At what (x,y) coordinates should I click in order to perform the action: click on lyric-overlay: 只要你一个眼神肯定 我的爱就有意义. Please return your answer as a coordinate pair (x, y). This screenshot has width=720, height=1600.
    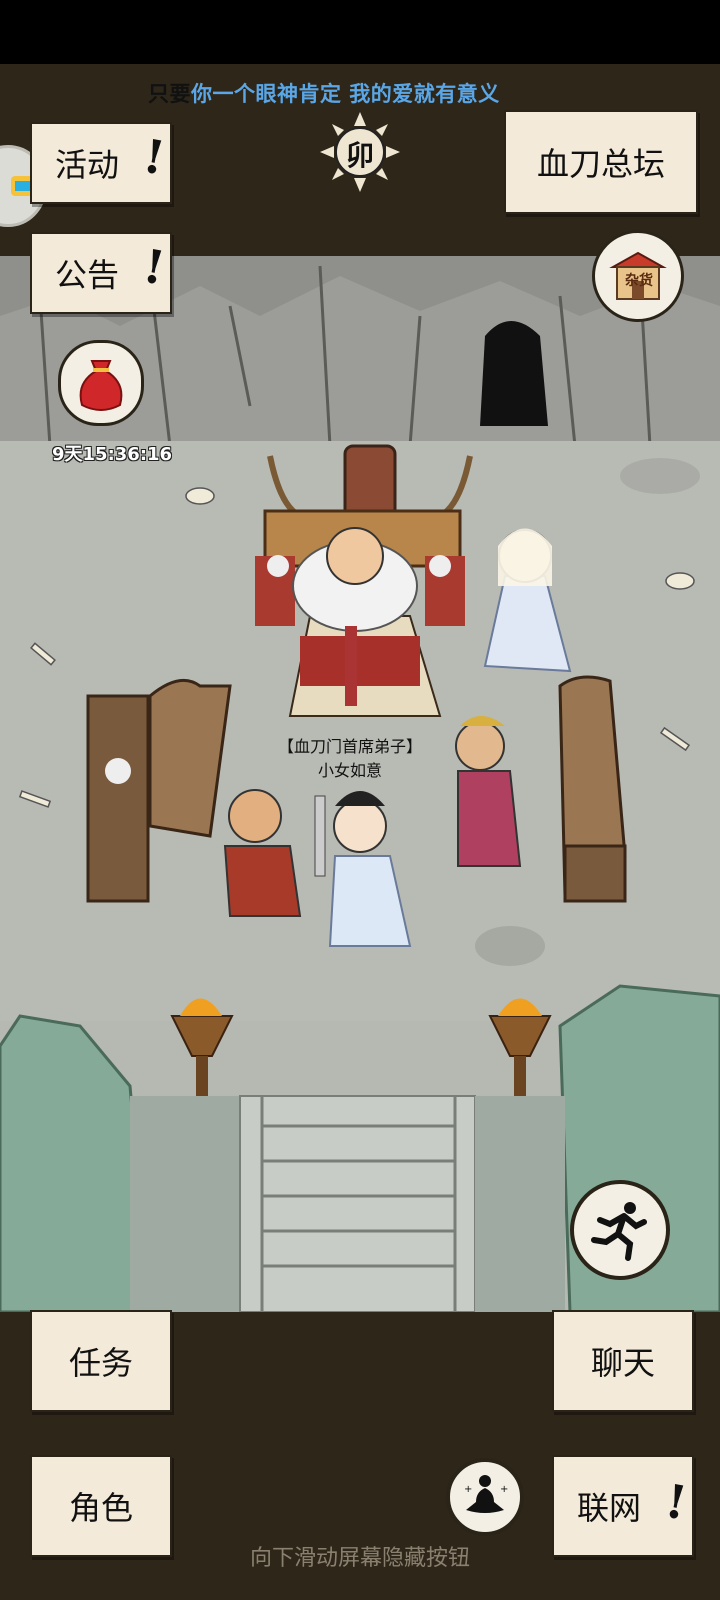
    Looking at the image, I should click on (324, 93).